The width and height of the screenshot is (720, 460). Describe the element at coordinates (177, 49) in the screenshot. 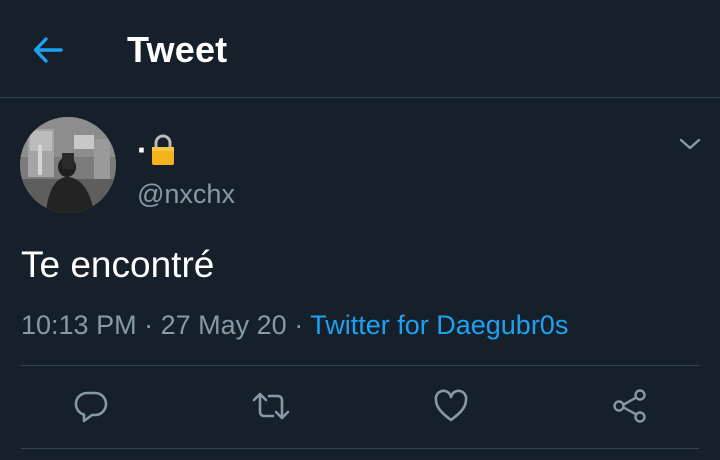

I see `page-title: Tweet` at that location.